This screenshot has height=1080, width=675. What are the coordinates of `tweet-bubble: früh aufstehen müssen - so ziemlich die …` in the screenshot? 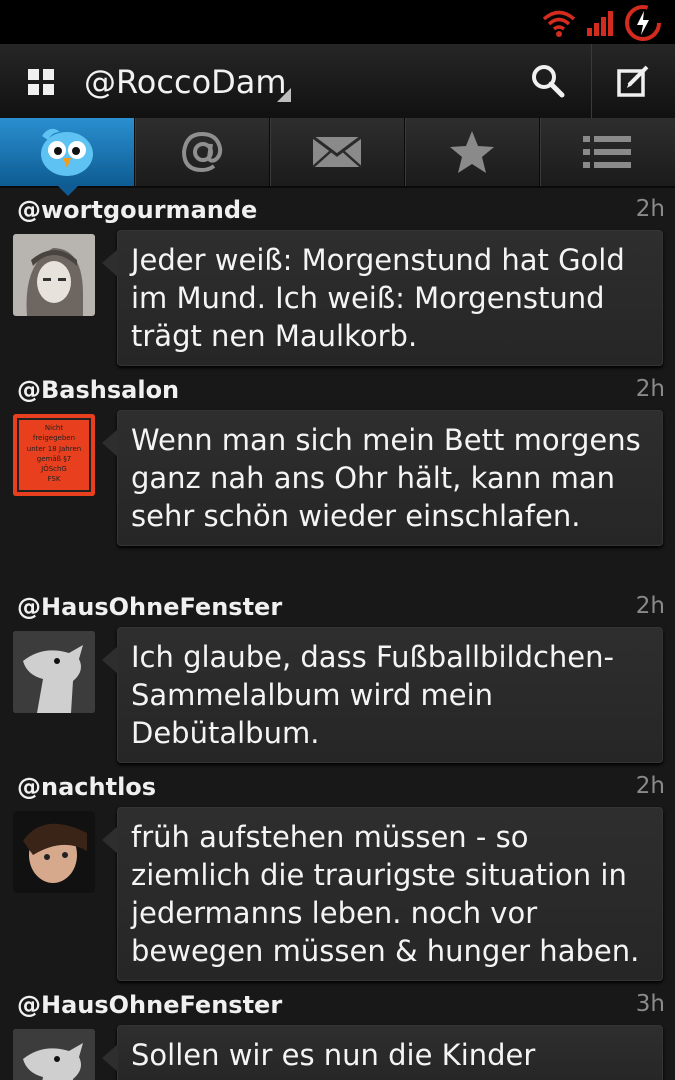 It's located at (382, 894).